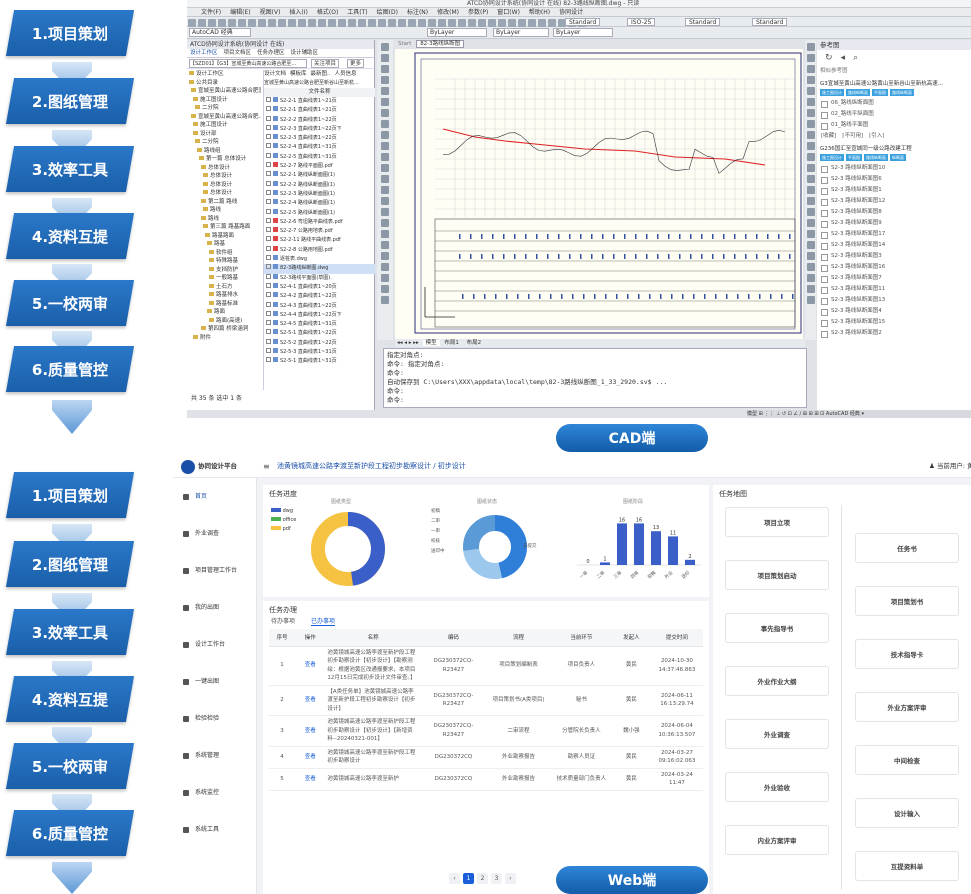 This screenshot has height=894, width=971. Describe the element at coordinates (894, 201) in the screenshot. I see `ref-item: S2-3 路线纵断面图12` at that location.